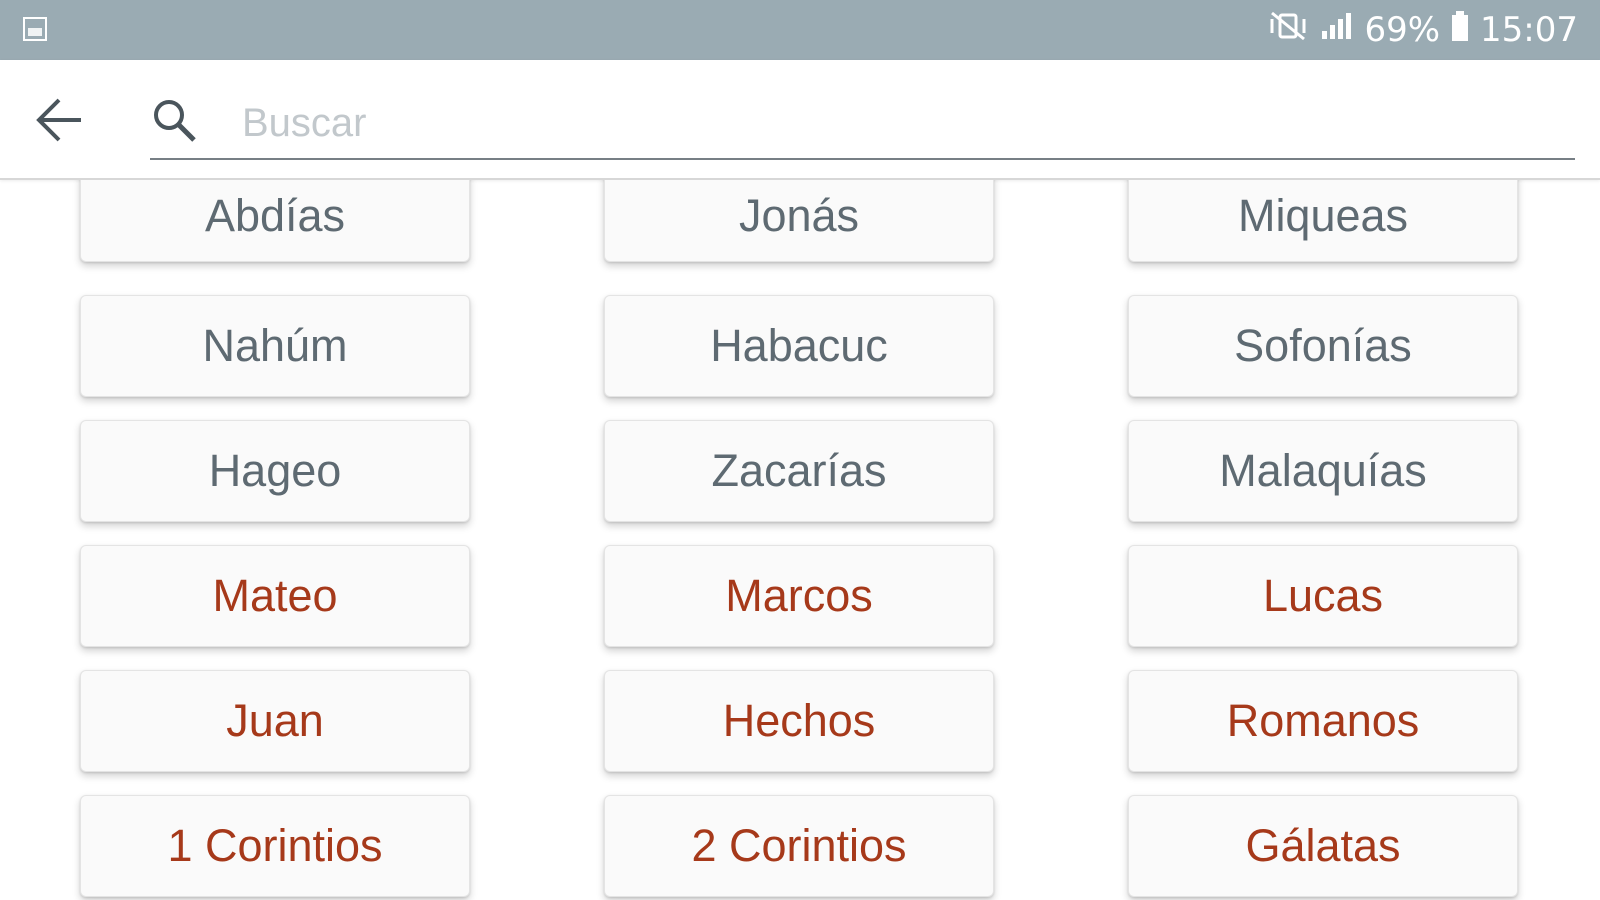 The image size is (1600, 900). I want to click on search-bar, so click(862, 124).